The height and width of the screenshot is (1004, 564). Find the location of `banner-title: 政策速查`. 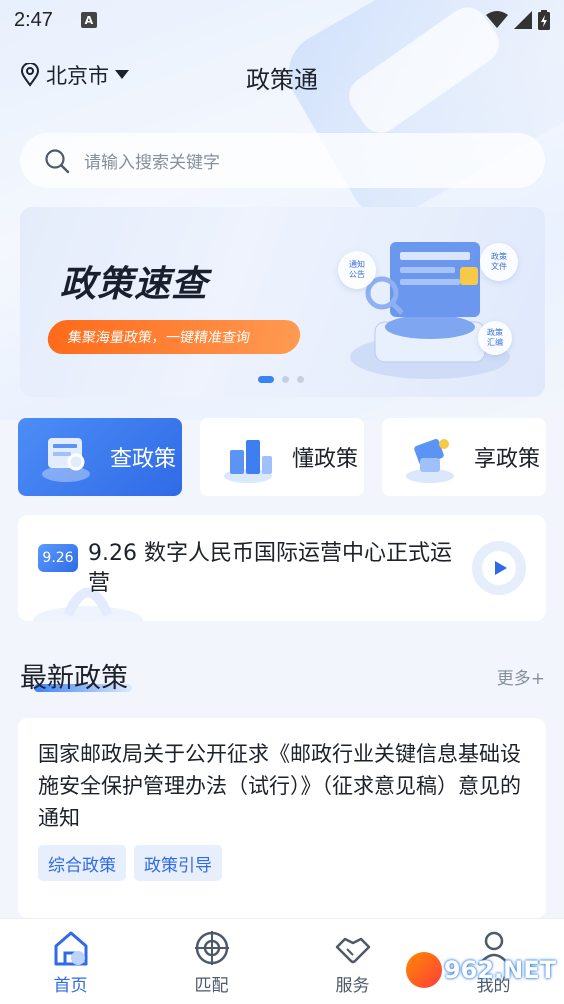

banner-title: 政策速查 is located at coordinates (134, 284).